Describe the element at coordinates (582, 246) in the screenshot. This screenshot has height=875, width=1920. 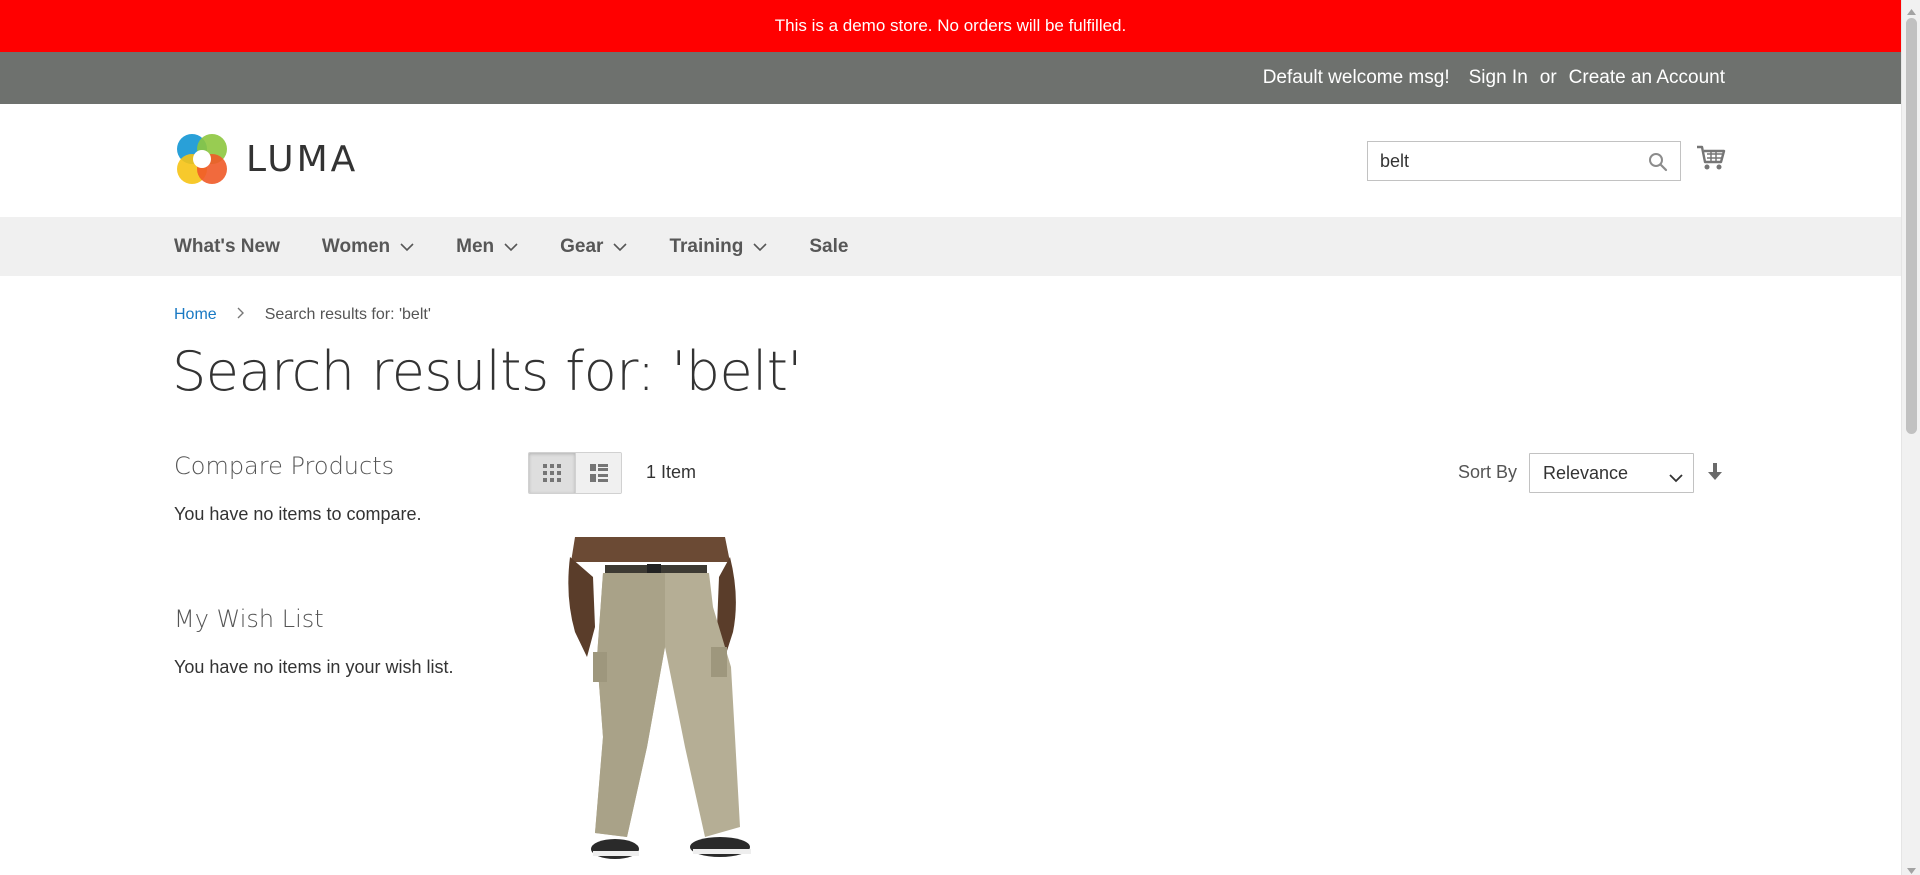
I see `nav-item-label: Gear` at that location.